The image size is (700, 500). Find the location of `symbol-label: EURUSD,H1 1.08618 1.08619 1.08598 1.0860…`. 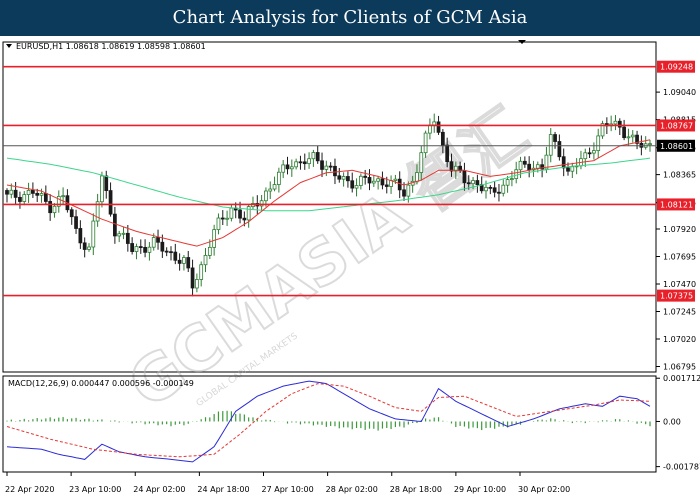

symbol-label: EURUSD,H1 1.08618 1.08619 1.08598 1.0860… is located at coordinates (111, 46).